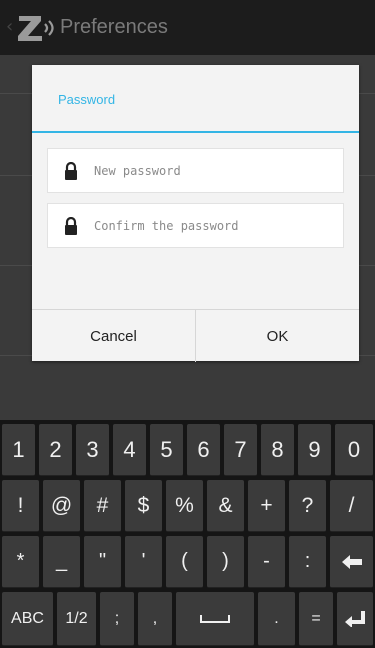  Describe the element at coordinates (76, 619) in the screenshot. I see `key-page-toggle: 1/2` at that location.